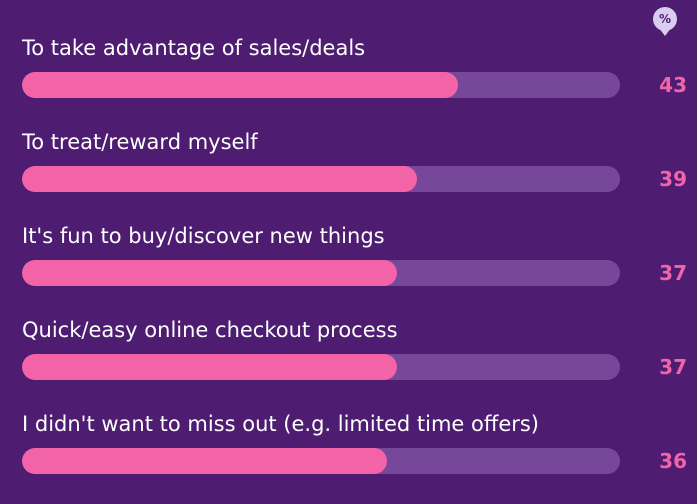  Describe the element at coordinates (673, 85) in the screenshot. I see `value-label: 43` at that location.